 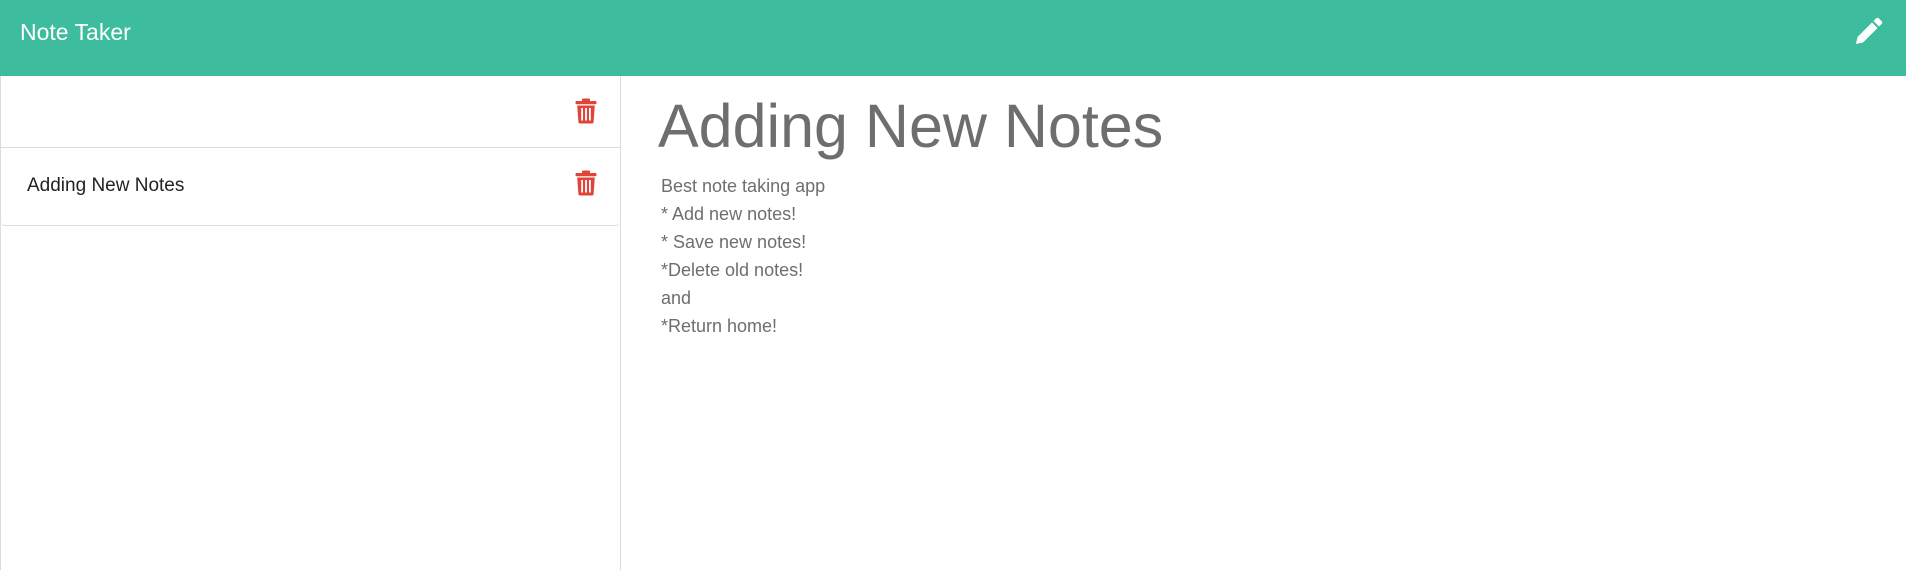 What do you see at coordinates (676, 298) in the screenshot?
I see `note-text-line: and` at bounding box center [676, 298].